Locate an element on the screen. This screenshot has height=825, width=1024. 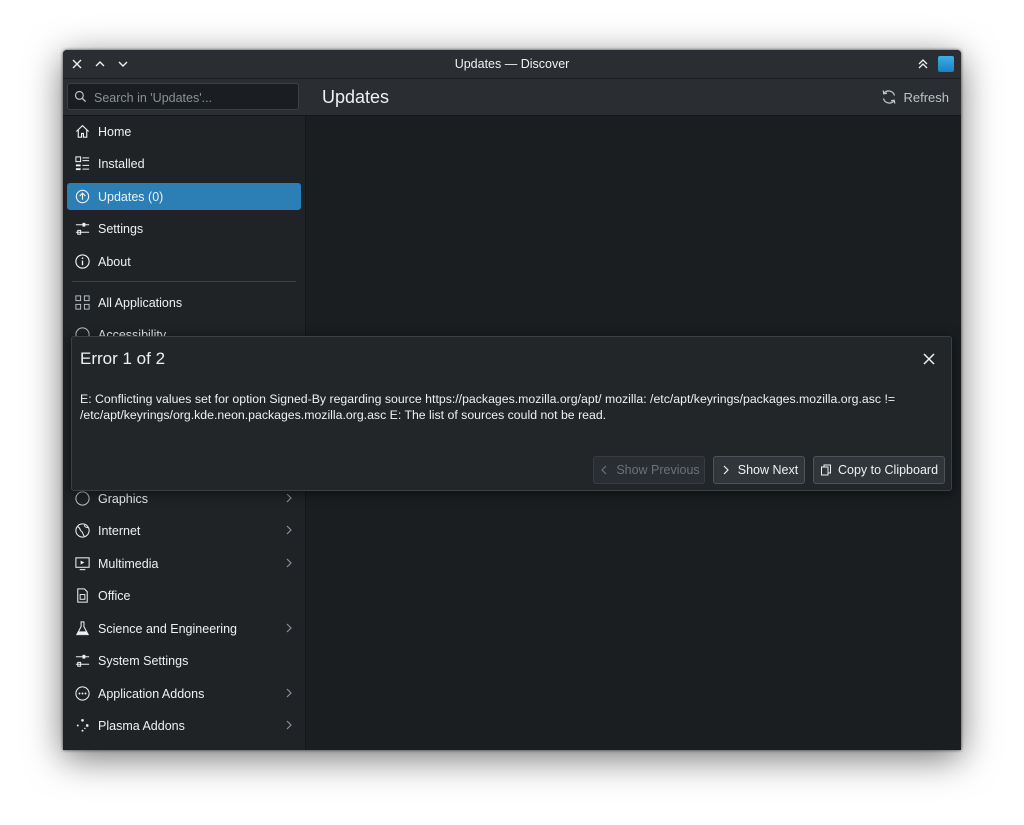
sidebar-item-system-settings: System Settings is located at coordinates (184, 660).